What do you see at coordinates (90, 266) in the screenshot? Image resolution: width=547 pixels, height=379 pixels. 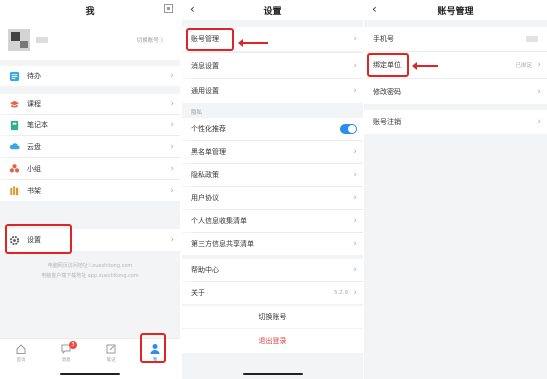 I see `web-address-text: 电脑网页访问地址 i.xueshitong.com` at bounding box center [90, 266].